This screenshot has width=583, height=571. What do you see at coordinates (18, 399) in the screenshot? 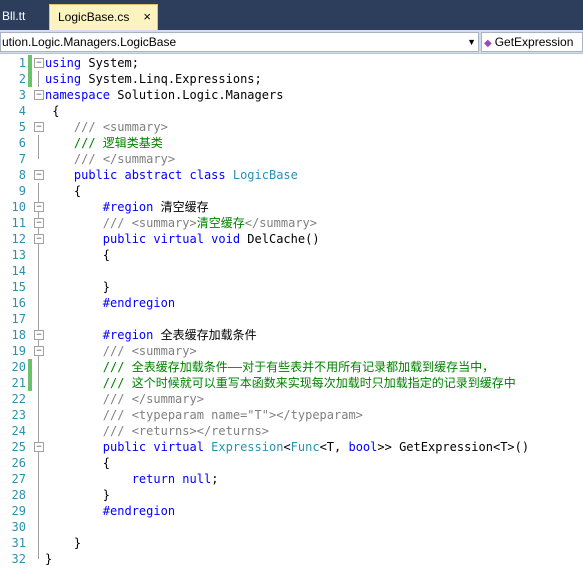
I see `line-number: 22` at bounding box center [18, 399].